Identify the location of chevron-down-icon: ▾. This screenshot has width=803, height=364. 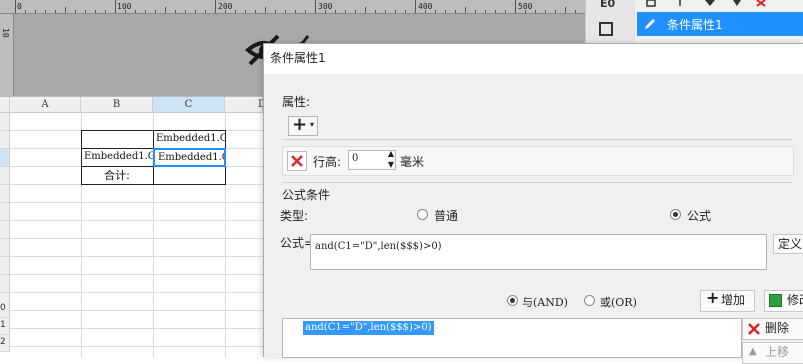
(312, 124).